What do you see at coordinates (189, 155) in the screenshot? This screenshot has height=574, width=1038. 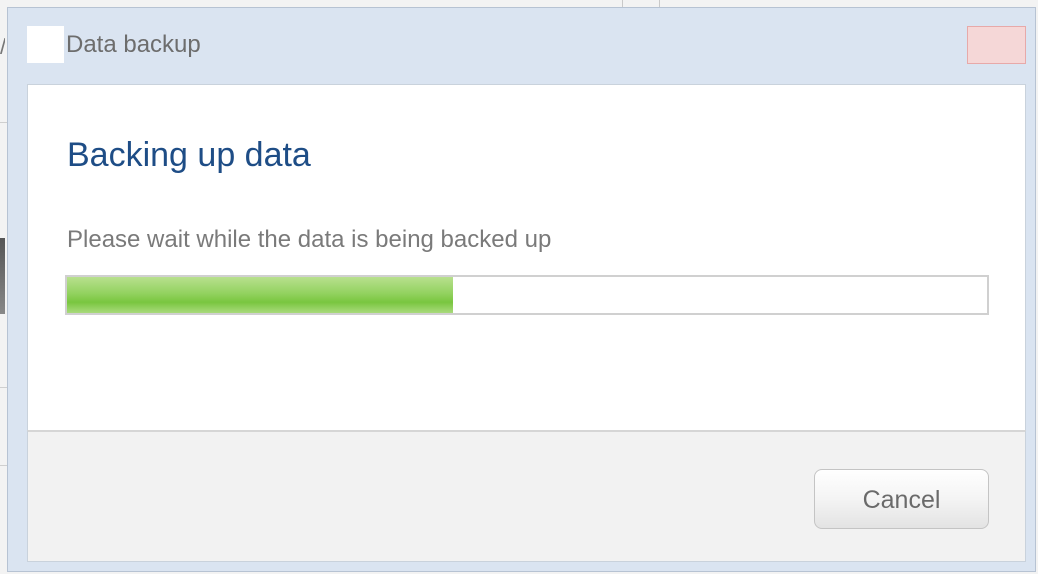 I see `dialog-heading: Backing up data` at bounding box center [189, 155].